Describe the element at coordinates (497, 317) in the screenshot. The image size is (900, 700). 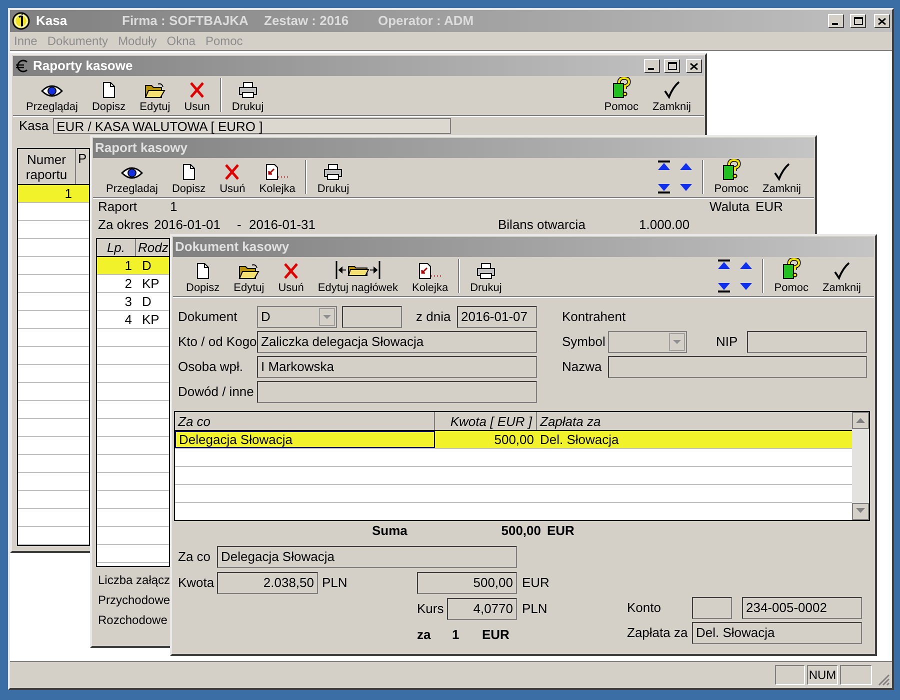
I see `date-field: 2016-01-07` at that location.